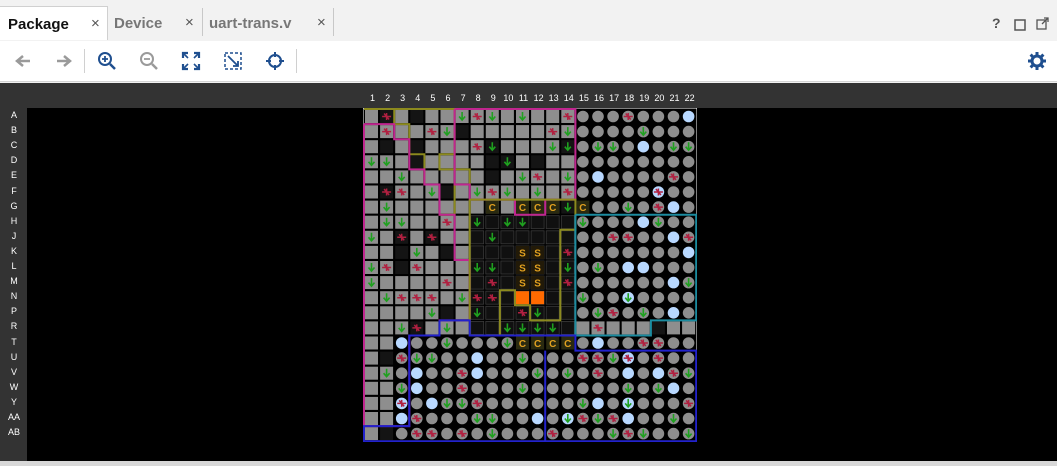  I want to click on special-pin: S, so click(538, 252).